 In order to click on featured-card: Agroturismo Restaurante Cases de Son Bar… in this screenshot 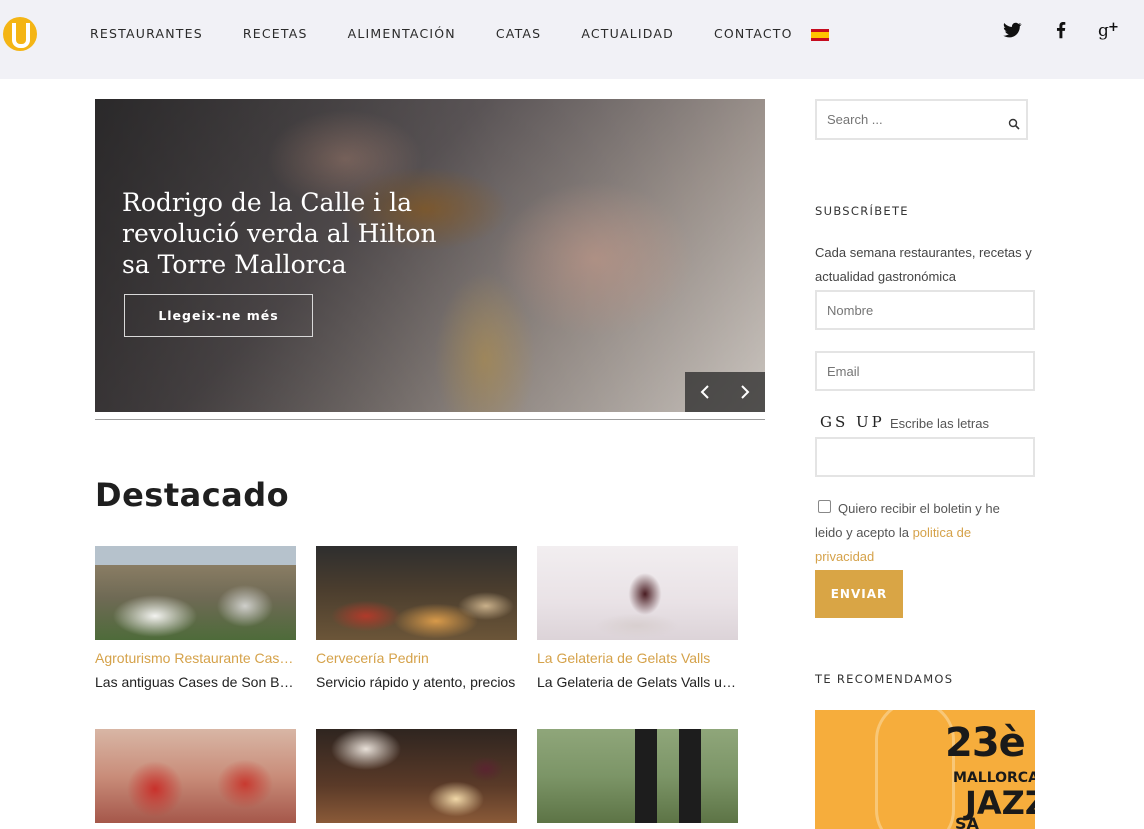, I will do `click(195, 618)`.